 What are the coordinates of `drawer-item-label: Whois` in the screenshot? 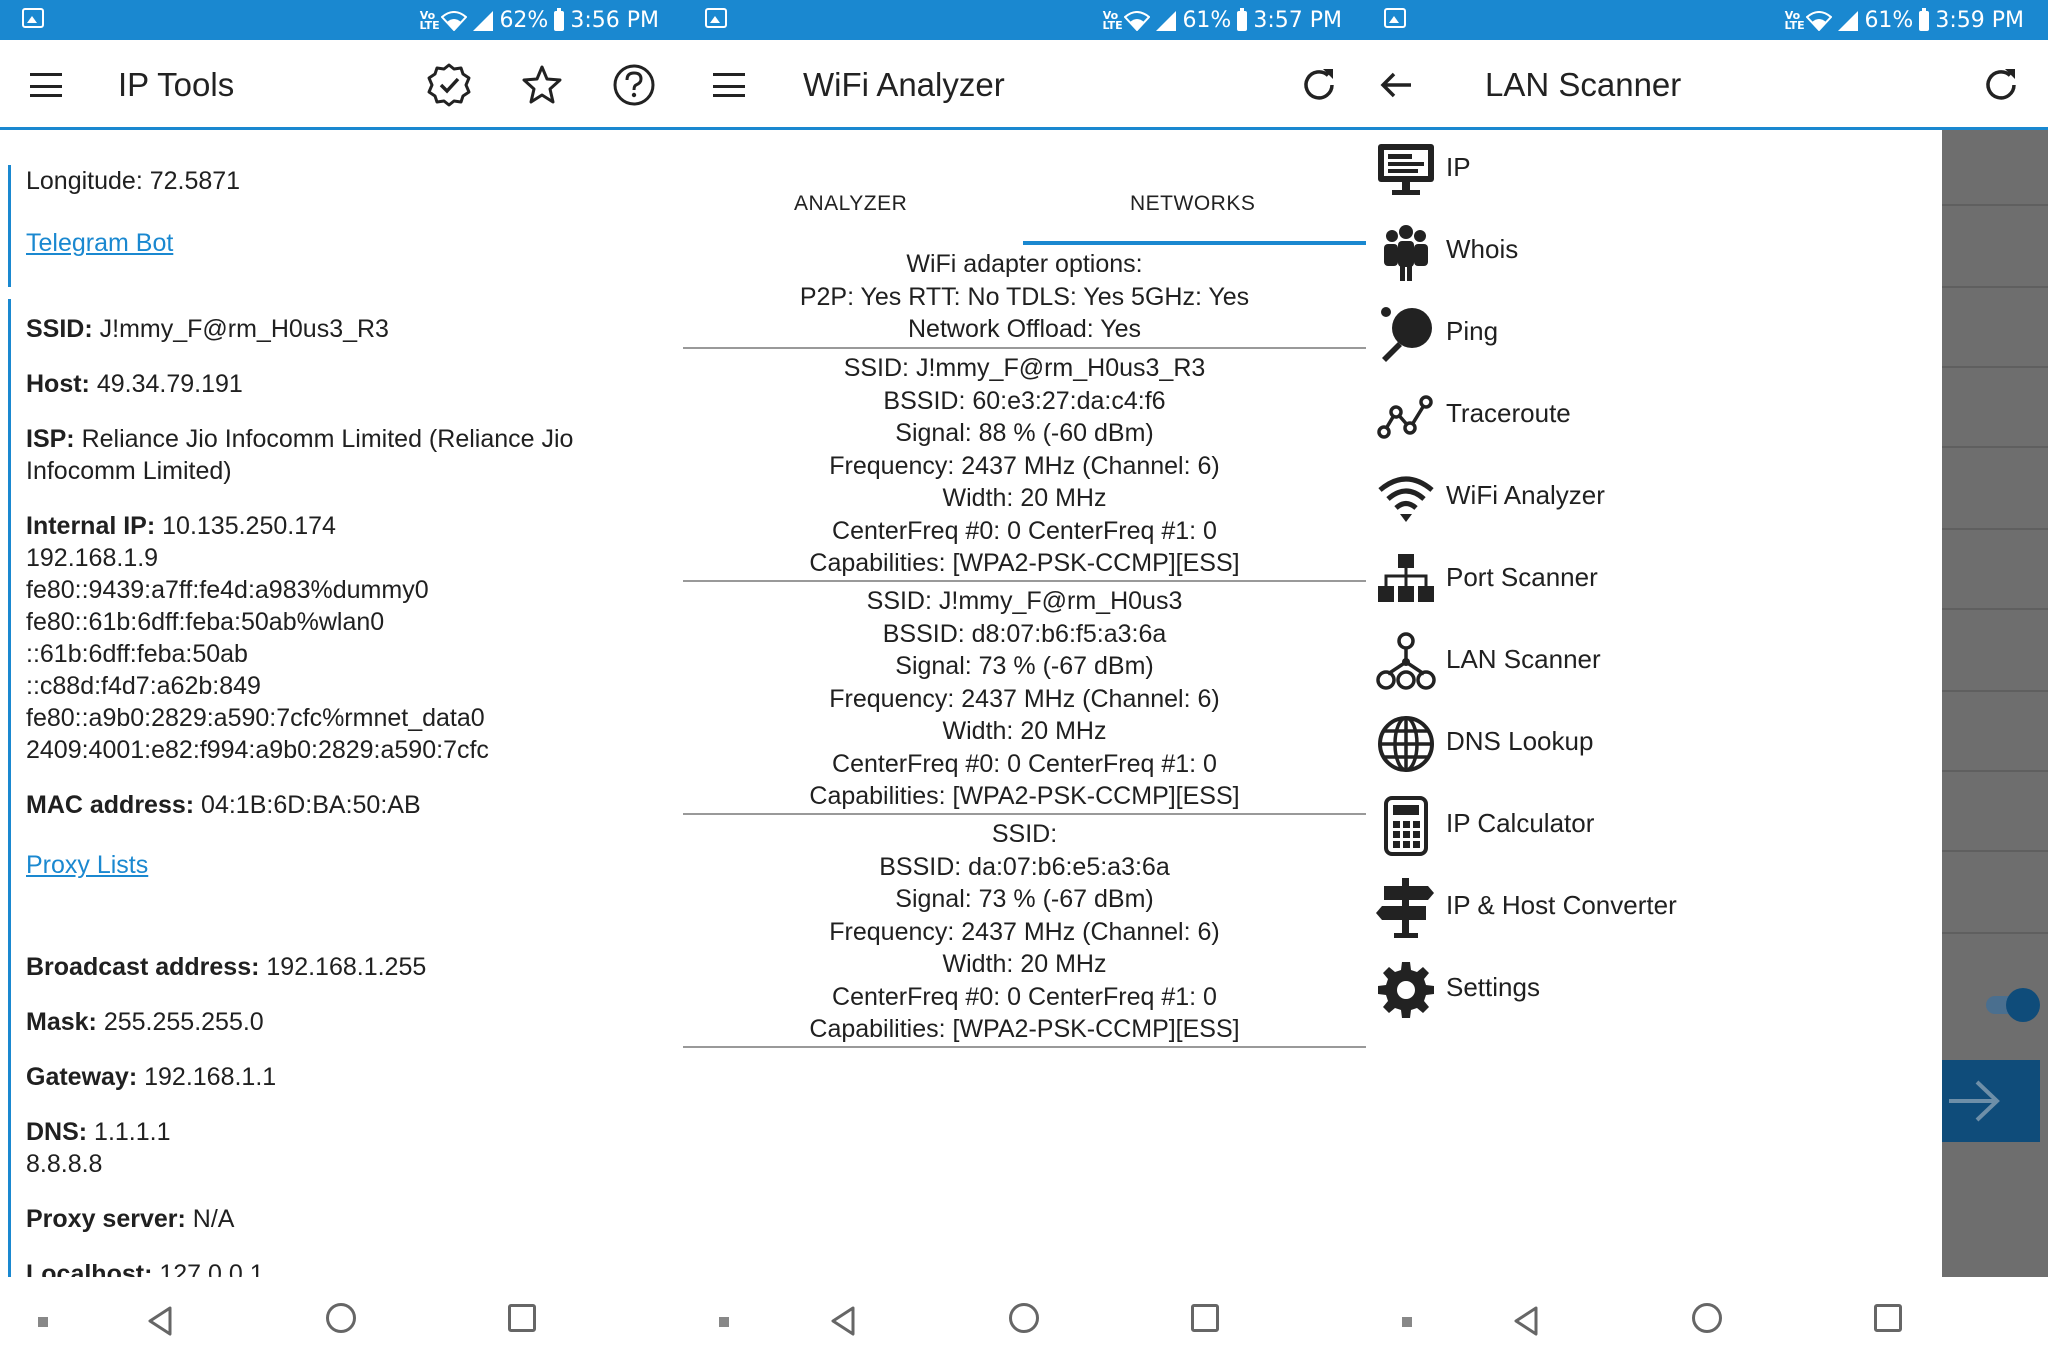 It's located at (1482, 249).